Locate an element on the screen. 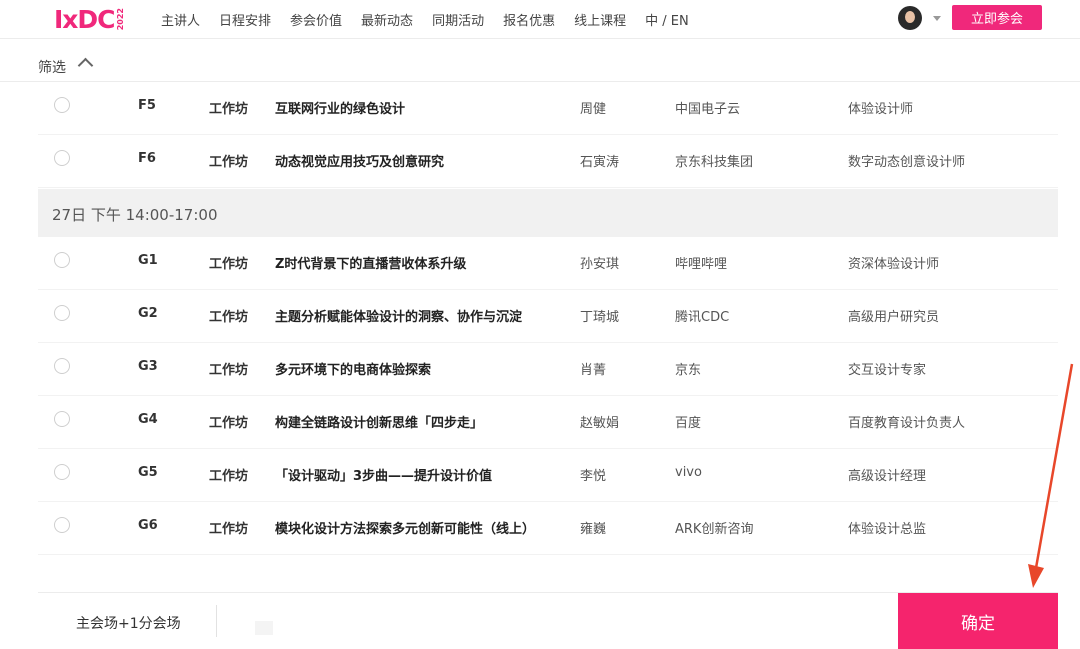  session-code: F5 is located at coordinates (147, 105).